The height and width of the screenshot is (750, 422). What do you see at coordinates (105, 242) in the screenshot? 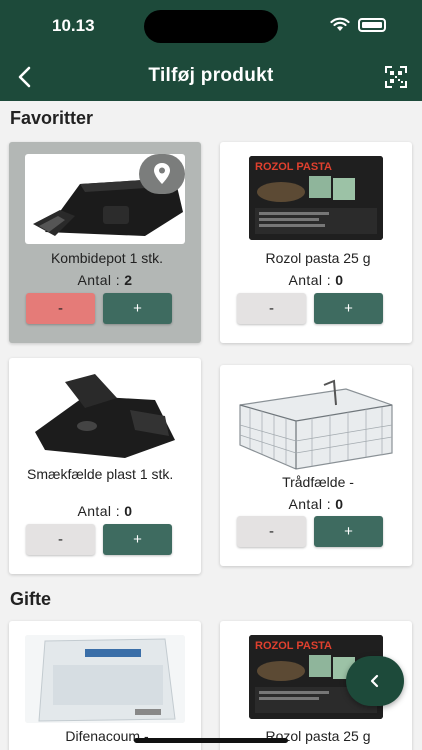
I see `product-card-kombidepot: Kombidepot 1 stk. Antal : 2 - +` at bounding box center [105, 242].